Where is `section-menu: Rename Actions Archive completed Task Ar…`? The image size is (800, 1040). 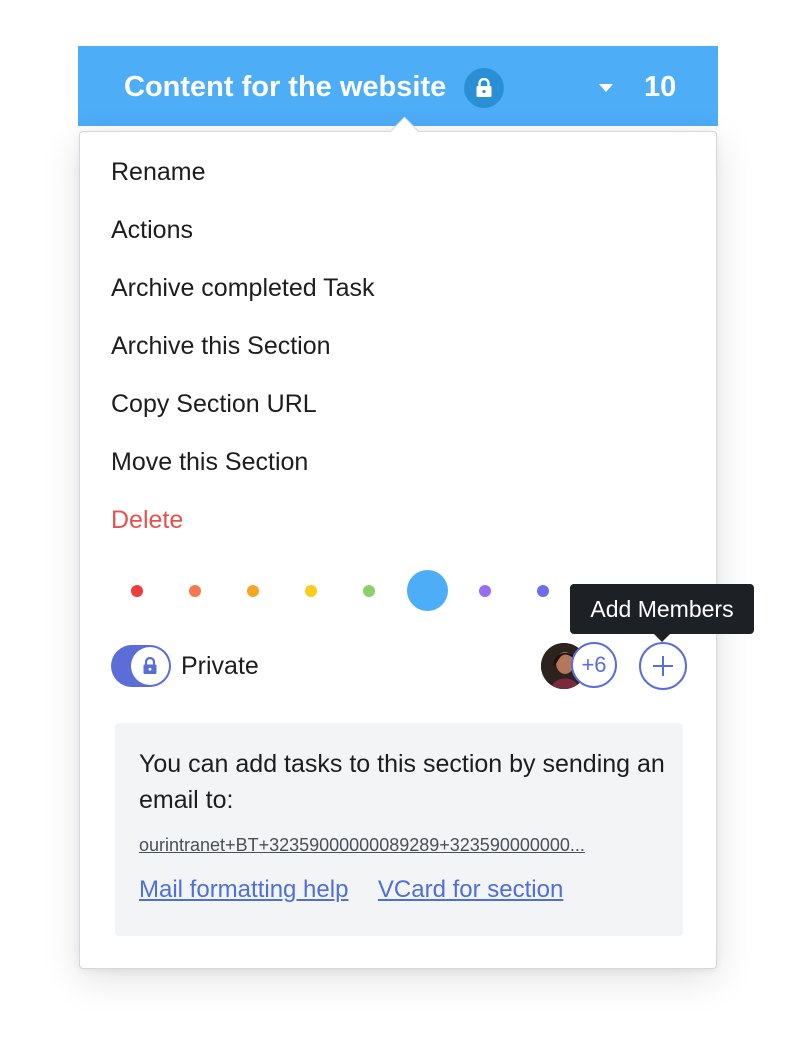 section-menu: Rename Actions Archive completed Task Ar… is located at coordinates (243, 355).